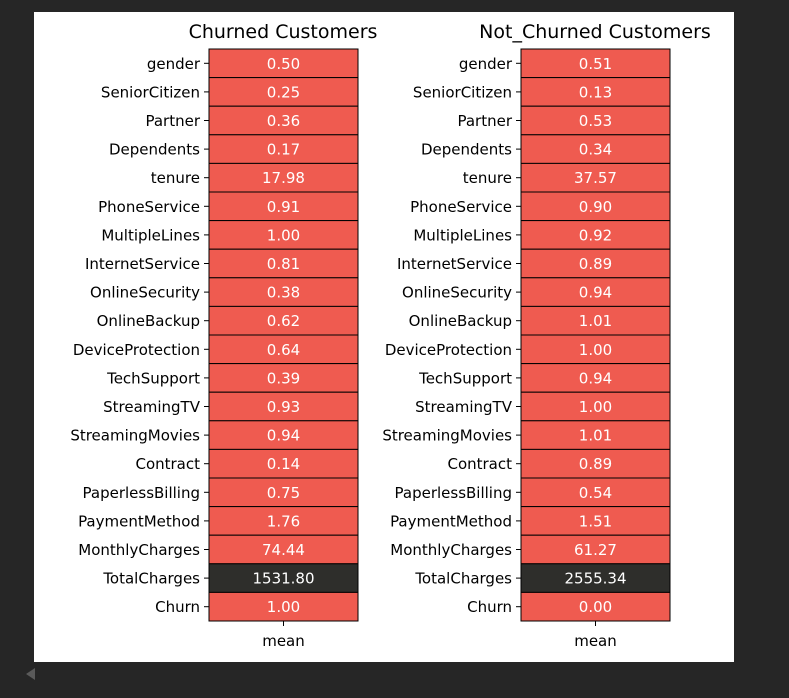 The width and height of the screenshot is (789, 698). I want to click on cell-value-label: 0.90, so click(595, 207).